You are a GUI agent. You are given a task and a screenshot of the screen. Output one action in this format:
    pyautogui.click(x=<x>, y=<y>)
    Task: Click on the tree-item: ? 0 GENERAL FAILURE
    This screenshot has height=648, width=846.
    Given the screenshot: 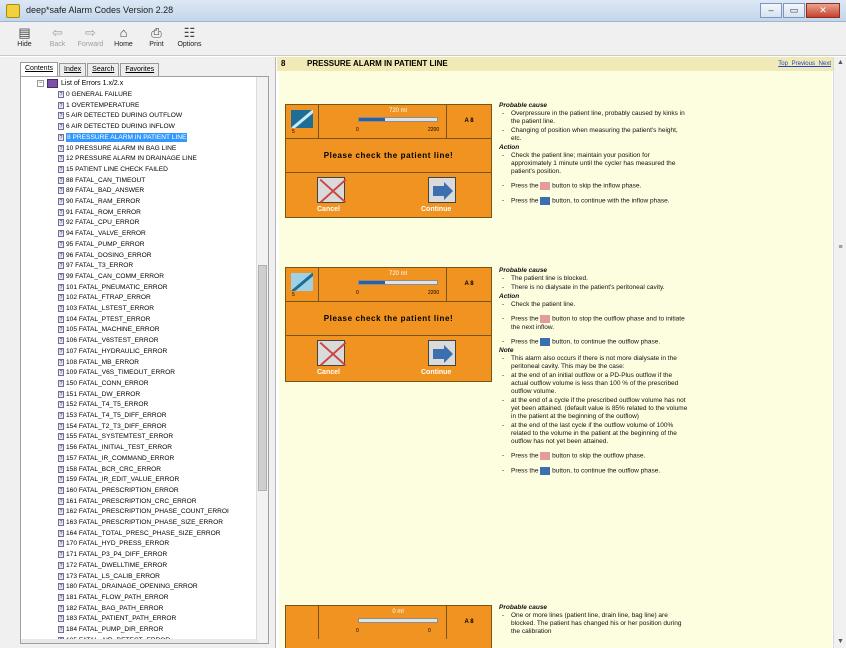 What is the action you would take?
    pyautogui.click(x=95, y=94)
    